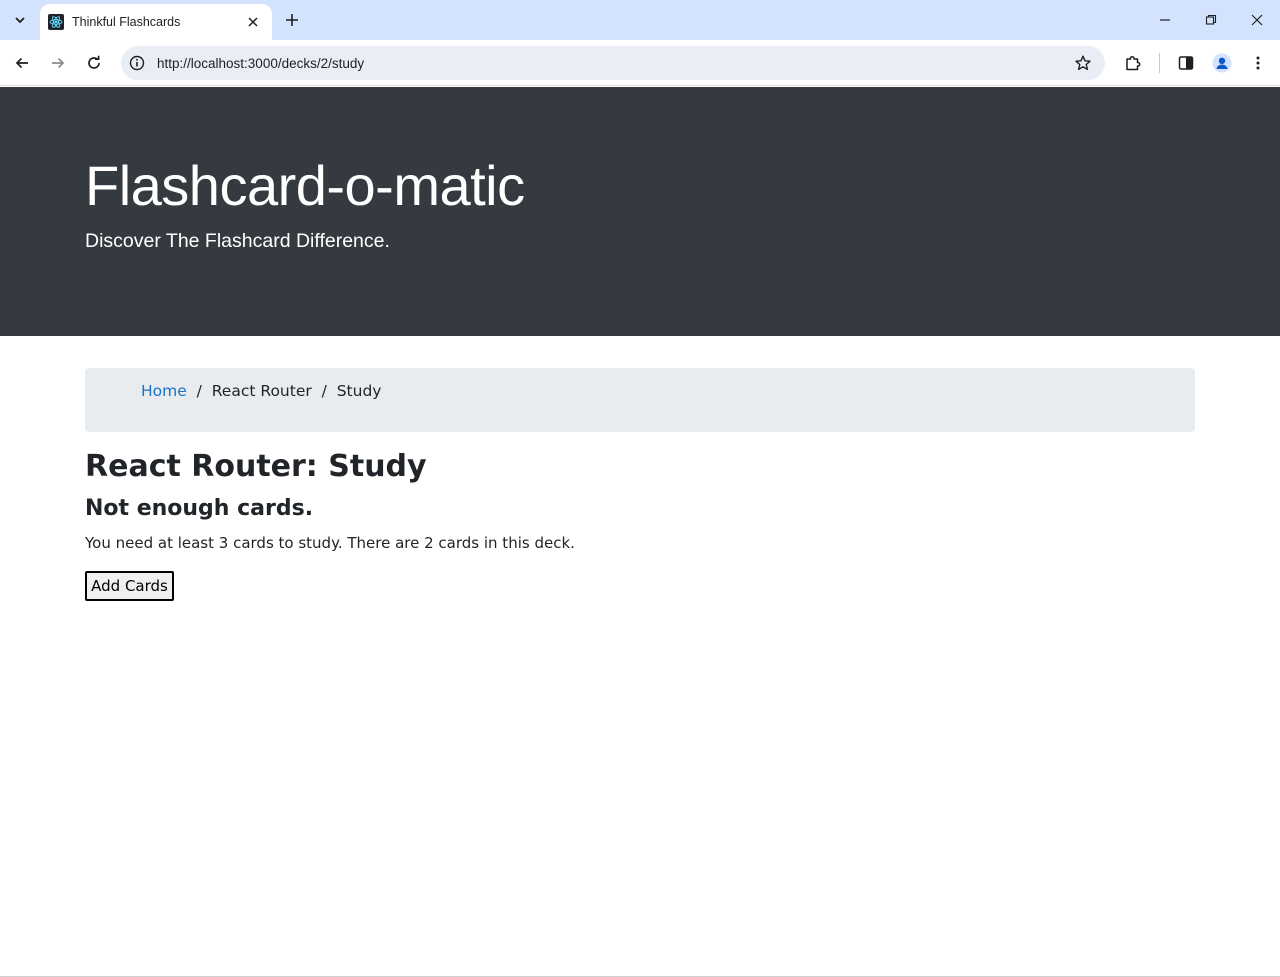 This screenshot has height=977, width=1280. I want to click on breadcrumb: Home / React Router / Study, so click(640, 400).